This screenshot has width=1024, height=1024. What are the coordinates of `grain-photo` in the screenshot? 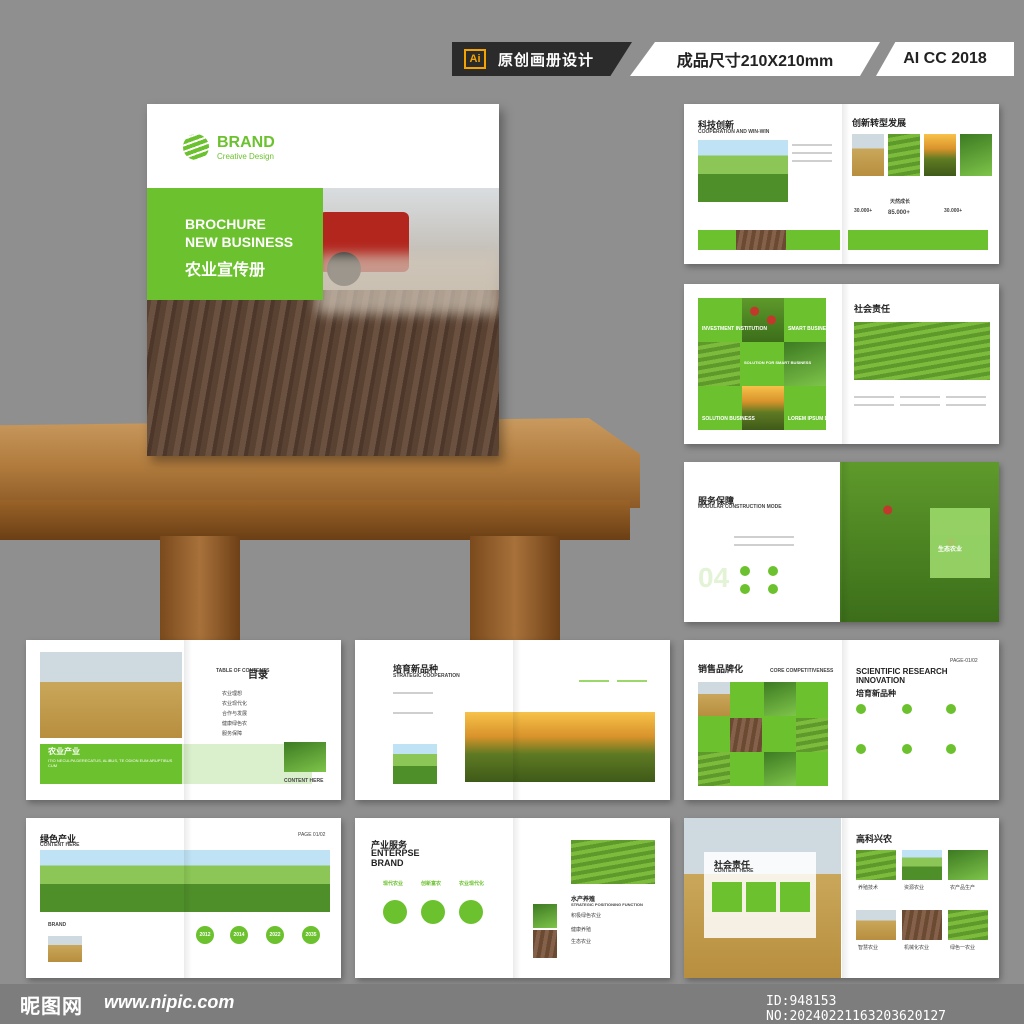 It's located at (868, 155).